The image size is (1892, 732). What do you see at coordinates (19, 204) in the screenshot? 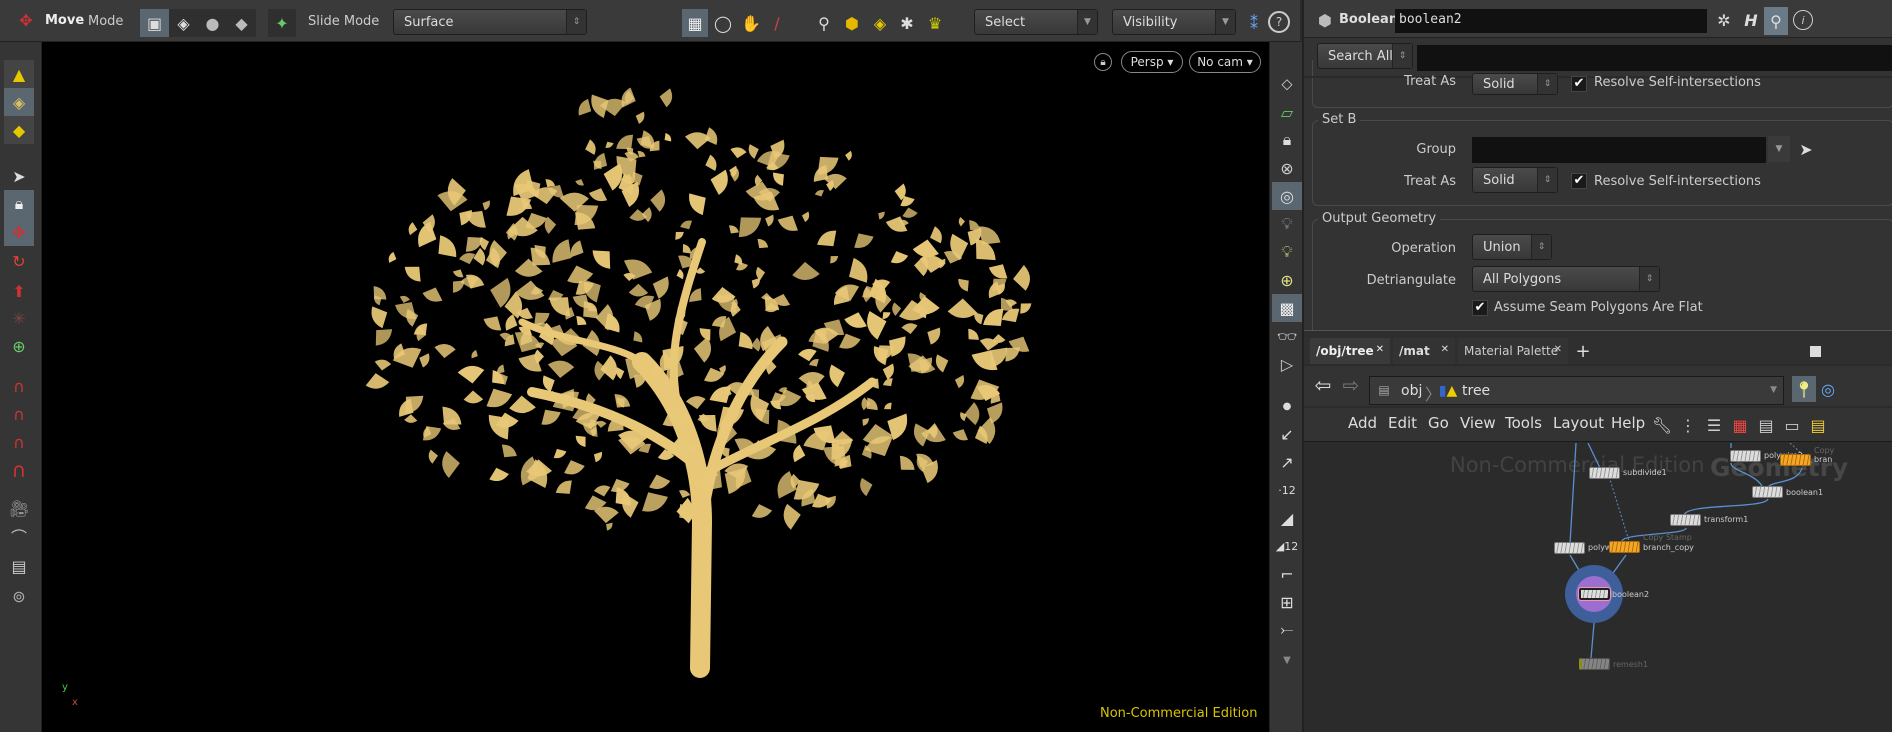
I see `lock-icon: 🔒︎` at bounding box center [19, 204].